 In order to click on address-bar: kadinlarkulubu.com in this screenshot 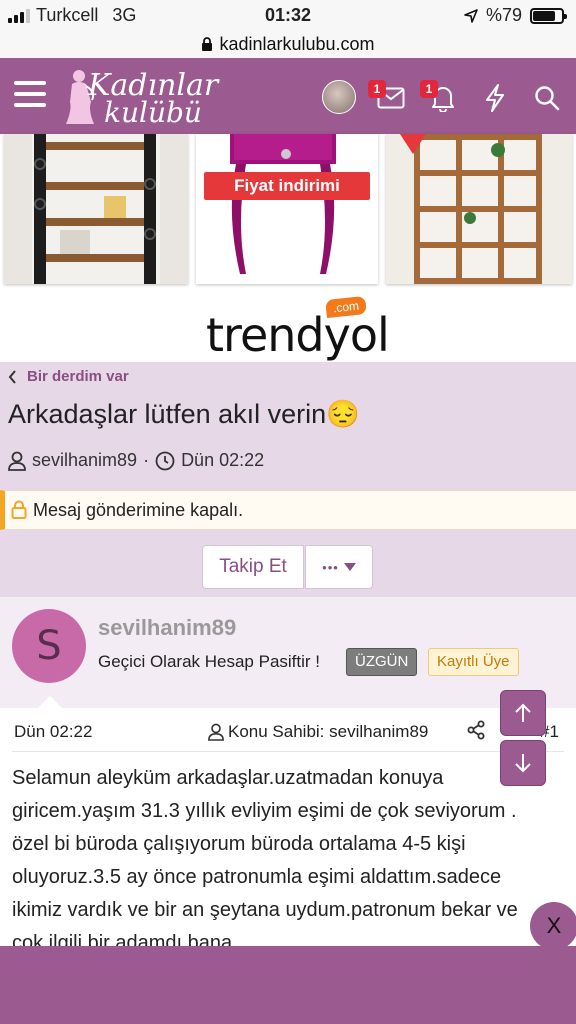, I will do `click(288, 44)`.